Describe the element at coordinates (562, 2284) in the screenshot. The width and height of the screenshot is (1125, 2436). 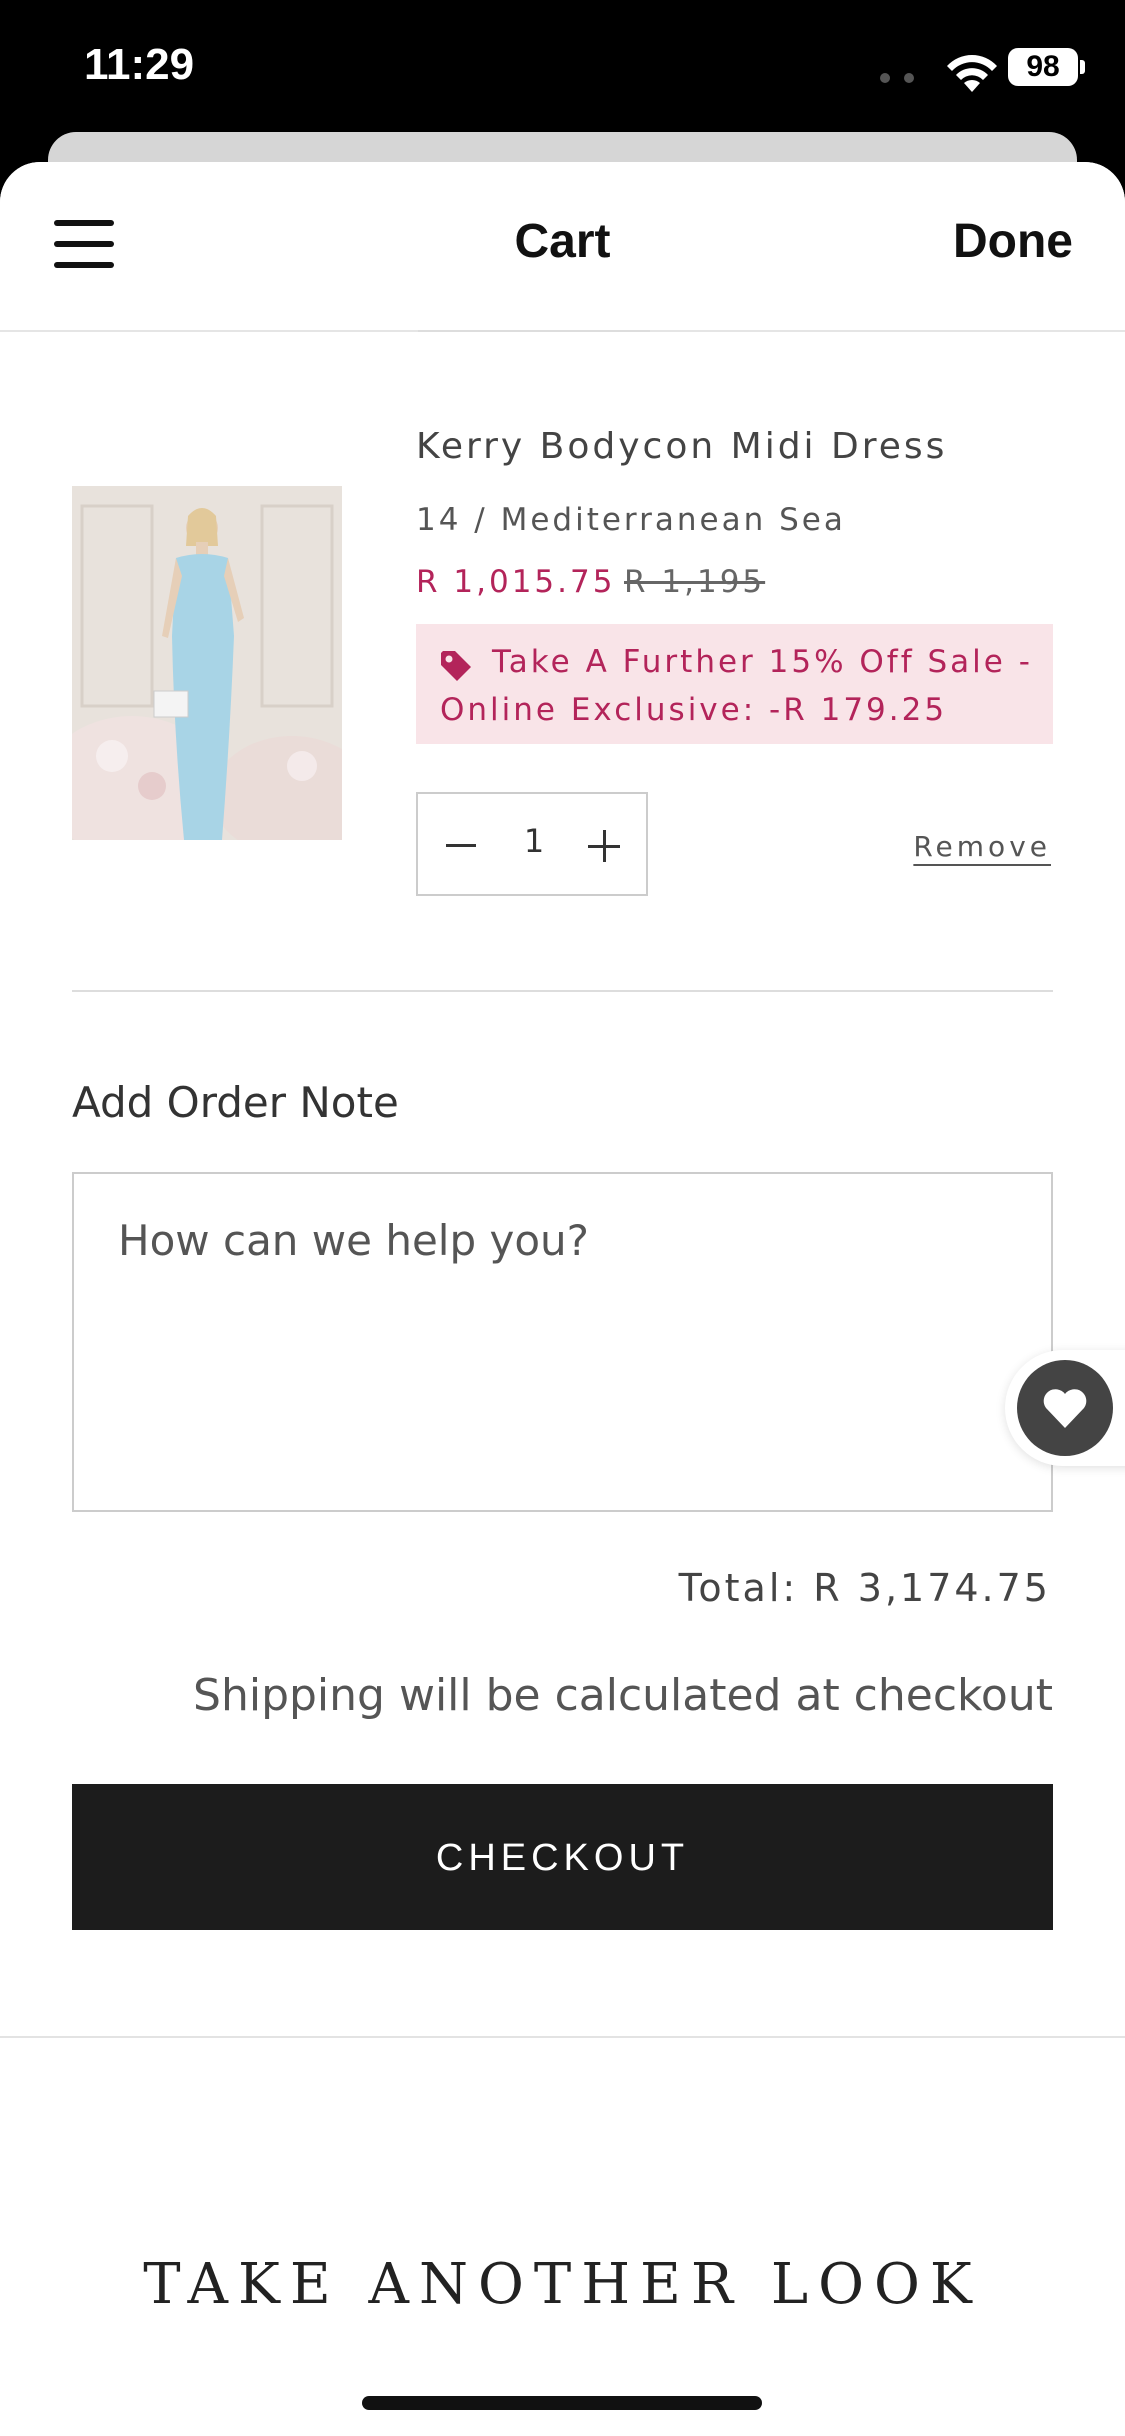
I see `recommendations-heading: TAKE ANOTHER LOOK` at that location.